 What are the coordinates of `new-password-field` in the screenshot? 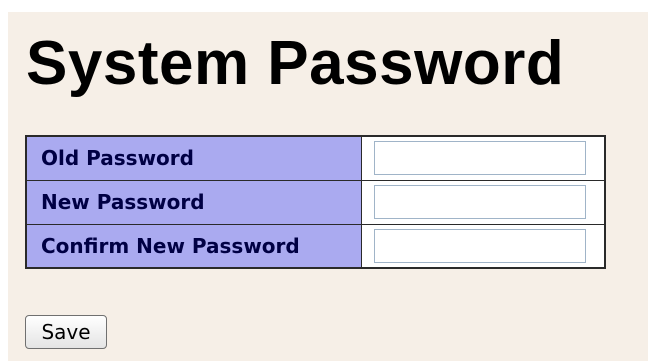 It's located at (479, 202).